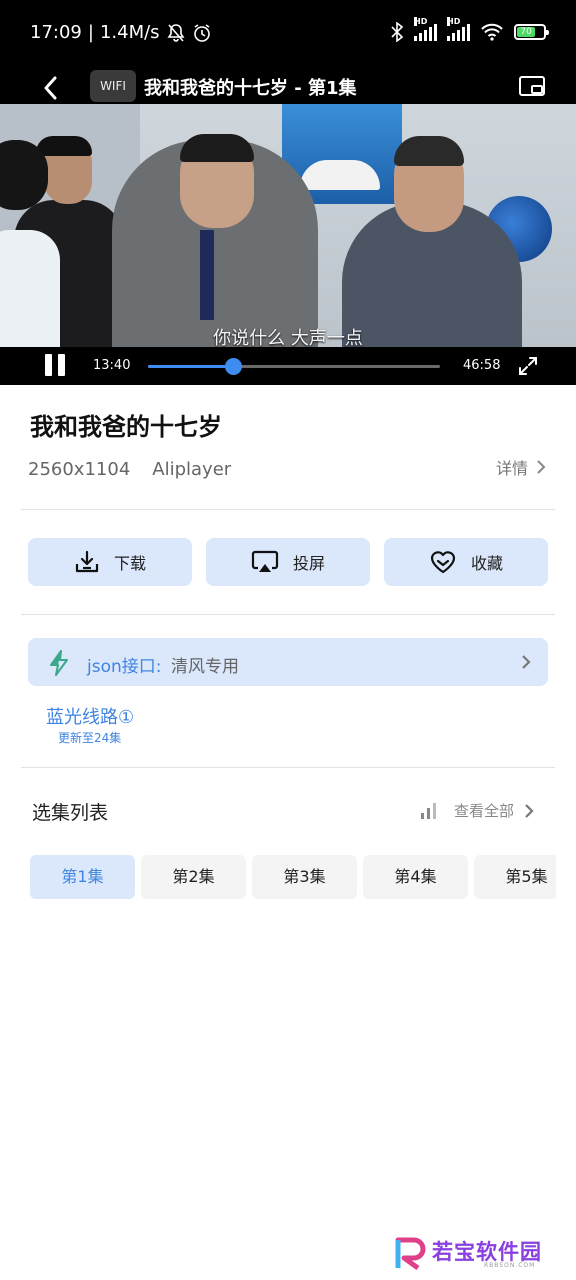 Image resolution: width=576 pixels, height=1280 pixels. Describe the element at coordinates (90, 716) in the screenshot. I see `line-name: 蓝光线路①` at that location.